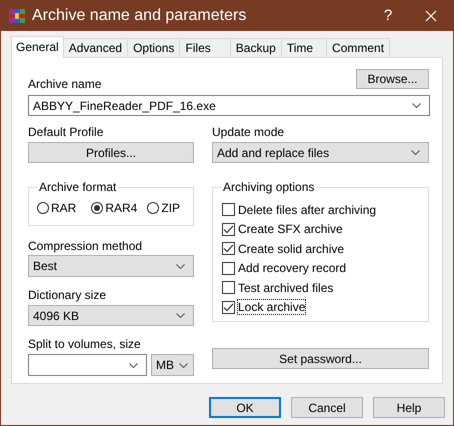 Image resolution: width=454 pixels, height=426 pixels. I want to click on field-label: Compression method, so click(86, 246).